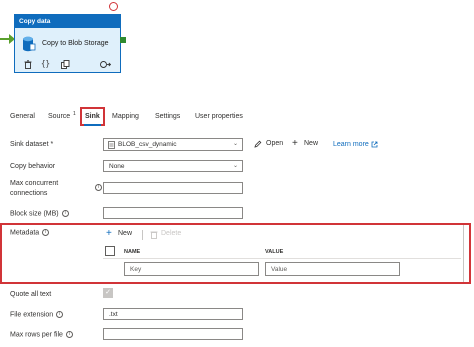 Image resolution: width=474 pixels, height=347 pixels. What do you see at coordinates (275, 143) in the screenshot?
I see `open-dataset-label: Open` at bounding box center [275, 143].